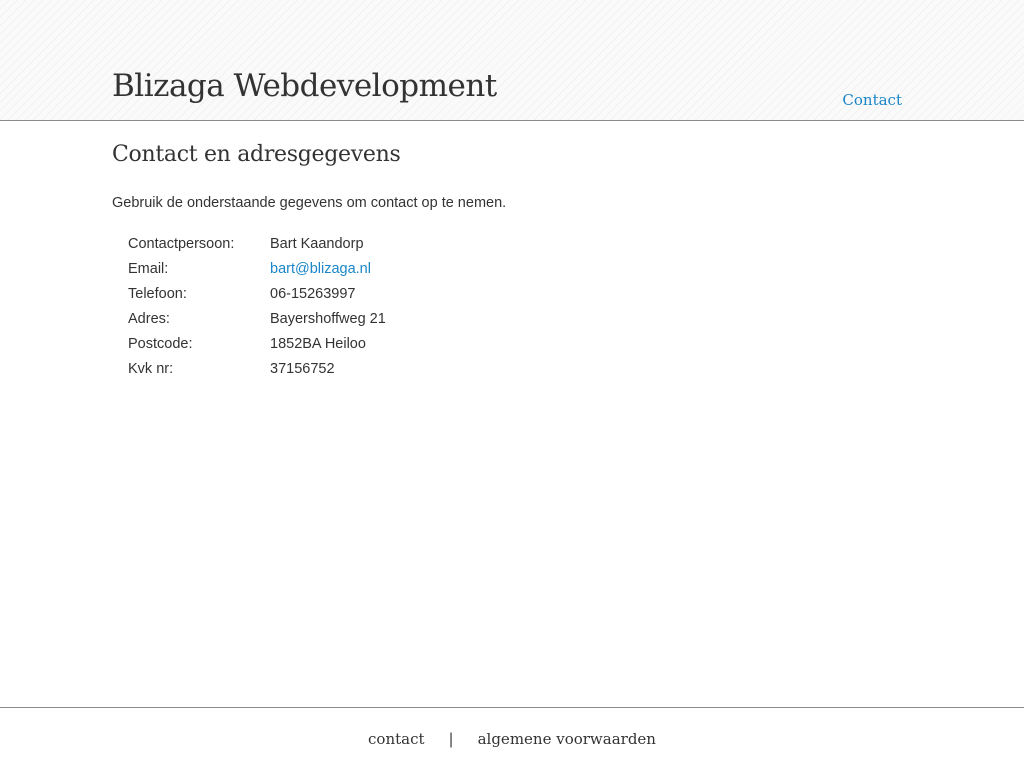 This screenshot has width=1024, height=769. I want to click on contact-row-phone: Telefoon: 06-15263997, so click(257, 293).